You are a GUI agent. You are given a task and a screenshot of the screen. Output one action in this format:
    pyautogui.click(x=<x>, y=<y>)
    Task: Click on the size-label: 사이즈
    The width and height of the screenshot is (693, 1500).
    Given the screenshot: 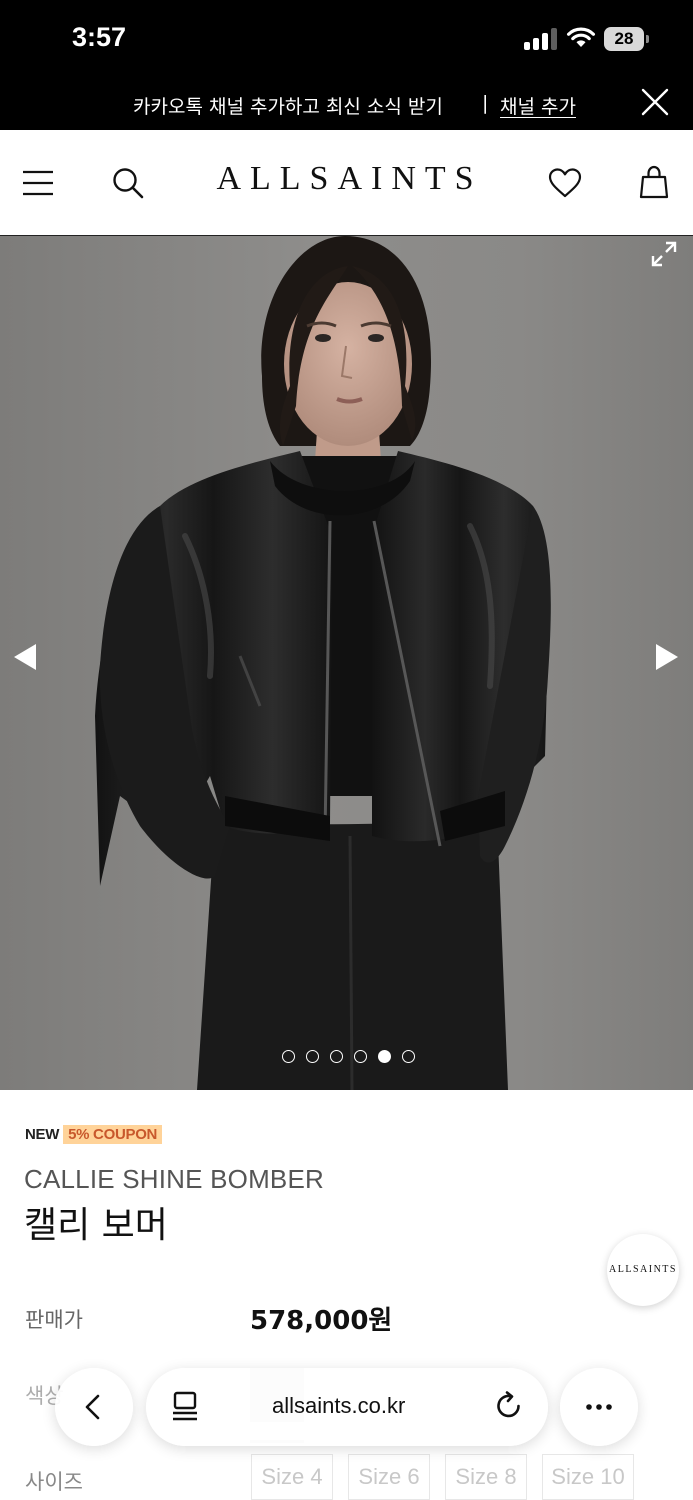 What is the action you would take?
    pyautogui.click(x=54, y=1482)
    